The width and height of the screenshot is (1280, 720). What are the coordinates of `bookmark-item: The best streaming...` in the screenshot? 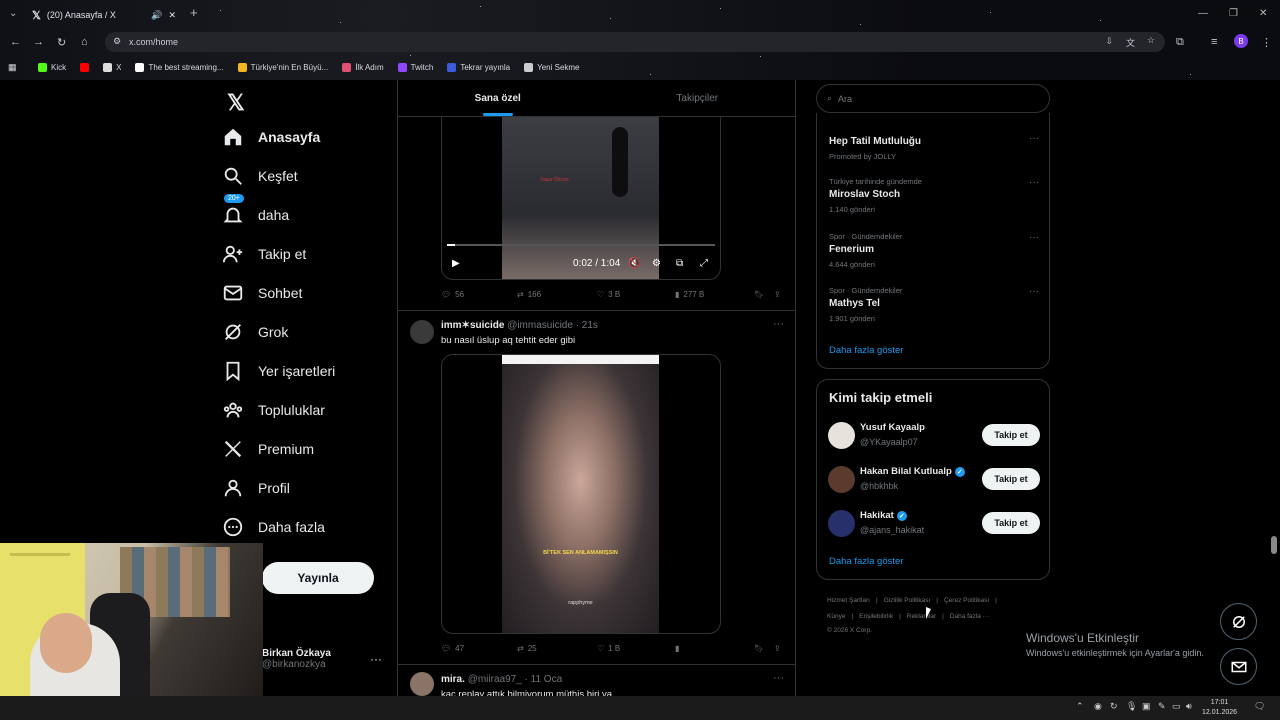 It's located at (179, 67).